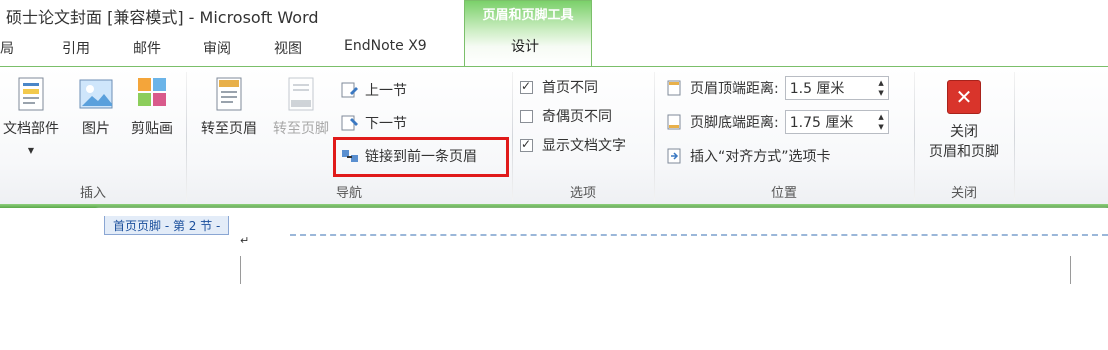 This screenshot has width=1108, height=350. Describe the element at coordinates (760, 157) in the screenshot. I see `insert-align-tab-label: 插入“对齐方式”选项卡` at that location.